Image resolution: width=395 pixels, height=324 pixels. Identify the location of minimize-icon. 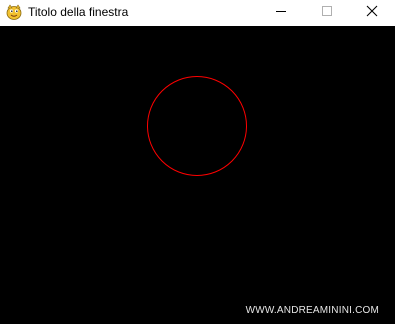
(281, 13).